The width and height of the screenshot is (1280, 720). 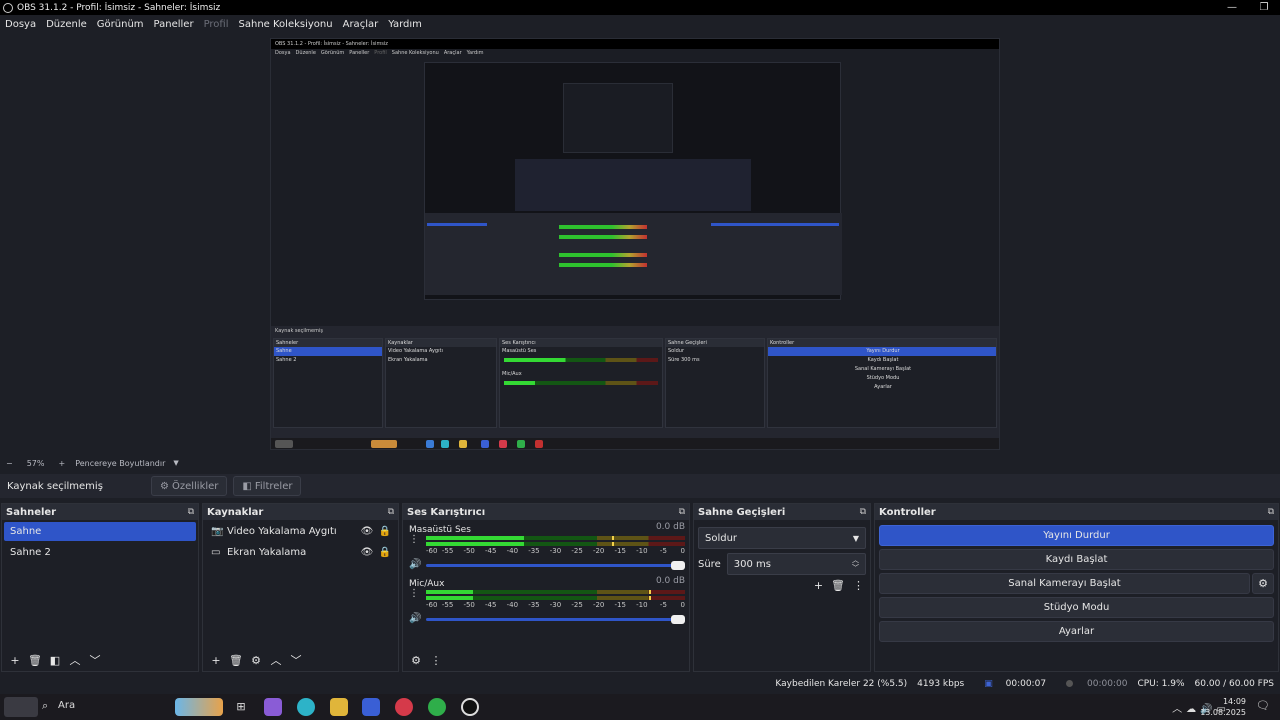 I want to click on start-button, so click(x=21, y=707).